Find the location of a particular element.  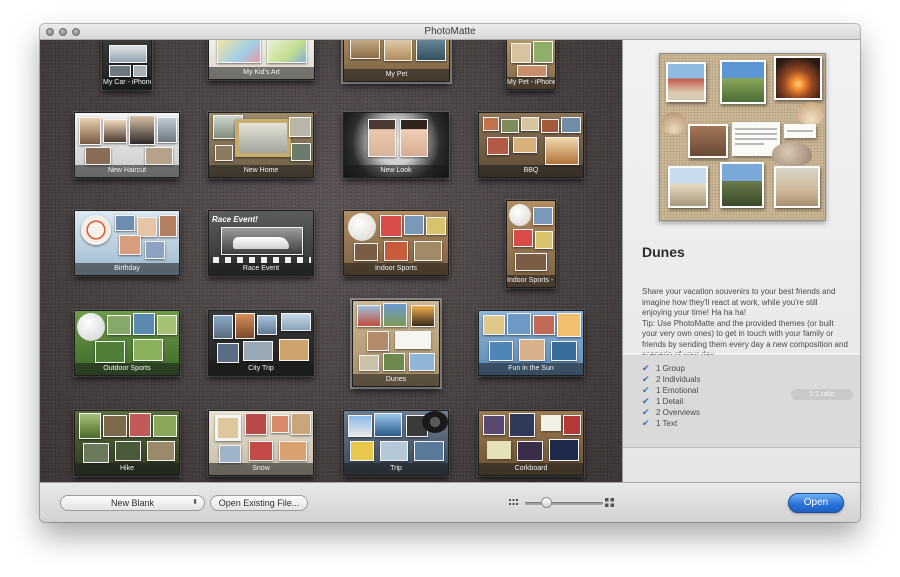

theme-tile-my-pet: My Pet is located at coordinates (396, 61).